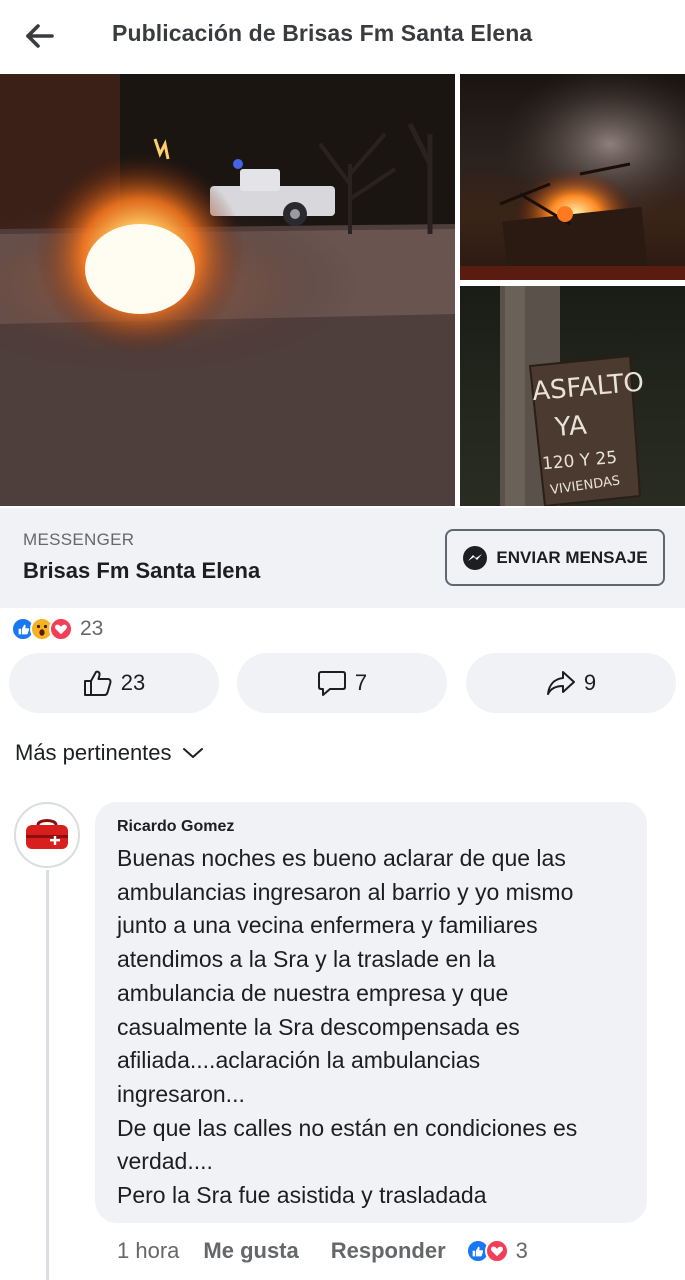 Image resolution: width=685 pixels, height=1280 pixels. Describe the element at coordinates (79, 539) in the screenshot. I see `messenger-label: MESSENGER` at that location.